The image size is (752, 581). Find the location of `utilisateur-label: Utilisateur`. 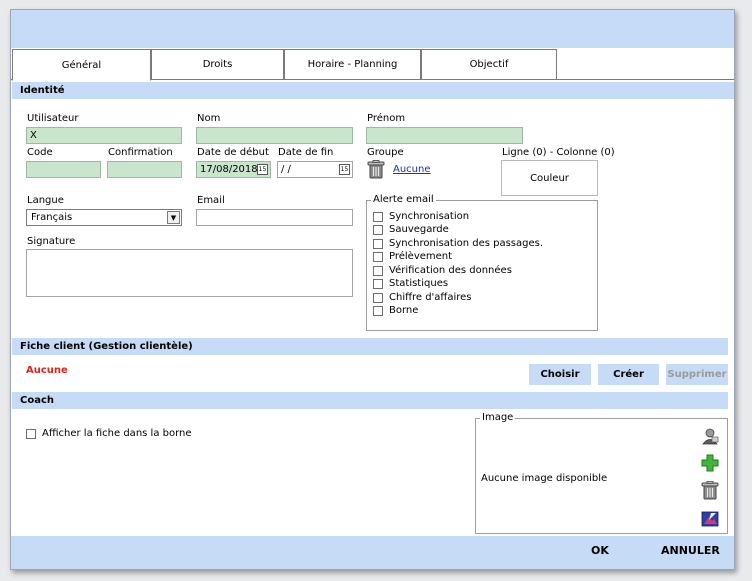

utilisateur-label: Utilisateur is located at coordinates (53, 118).